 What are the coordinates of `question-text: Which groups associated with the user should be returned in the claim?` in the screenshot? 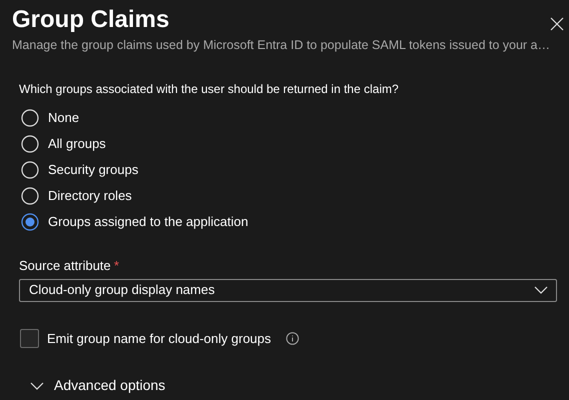 It's located at (209, 89).